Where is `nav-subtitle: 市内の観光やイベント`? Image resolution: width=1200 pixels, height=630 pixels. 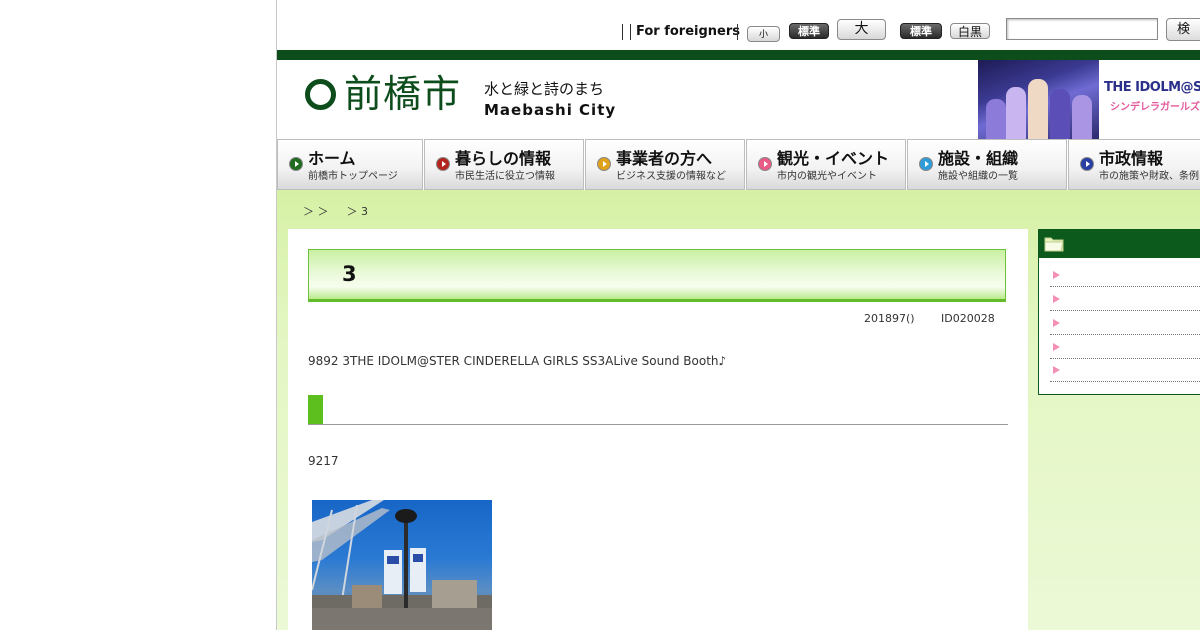
nav-subtitle: 市内の観光やイベント is located at coordinates (827, 176).